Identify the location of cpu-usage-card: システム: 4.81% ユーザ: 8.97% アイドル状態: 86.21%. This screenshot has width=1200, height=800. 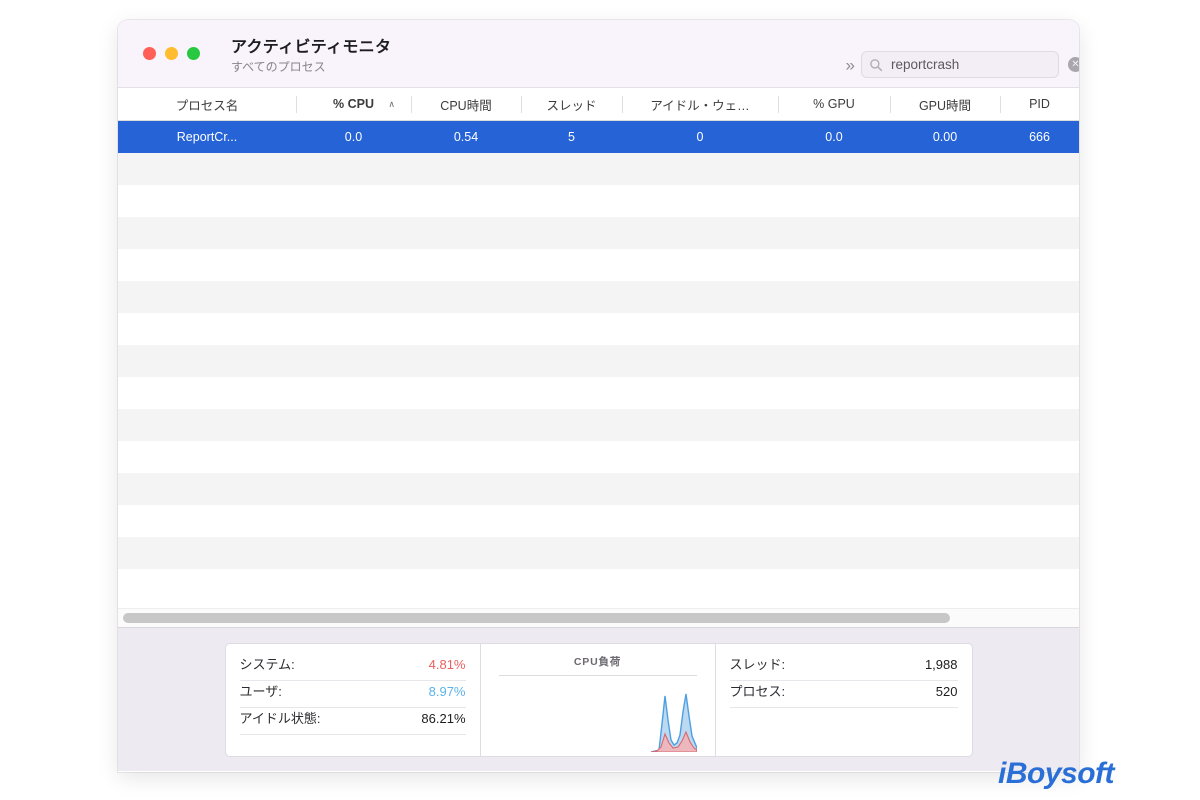
(353, 700).